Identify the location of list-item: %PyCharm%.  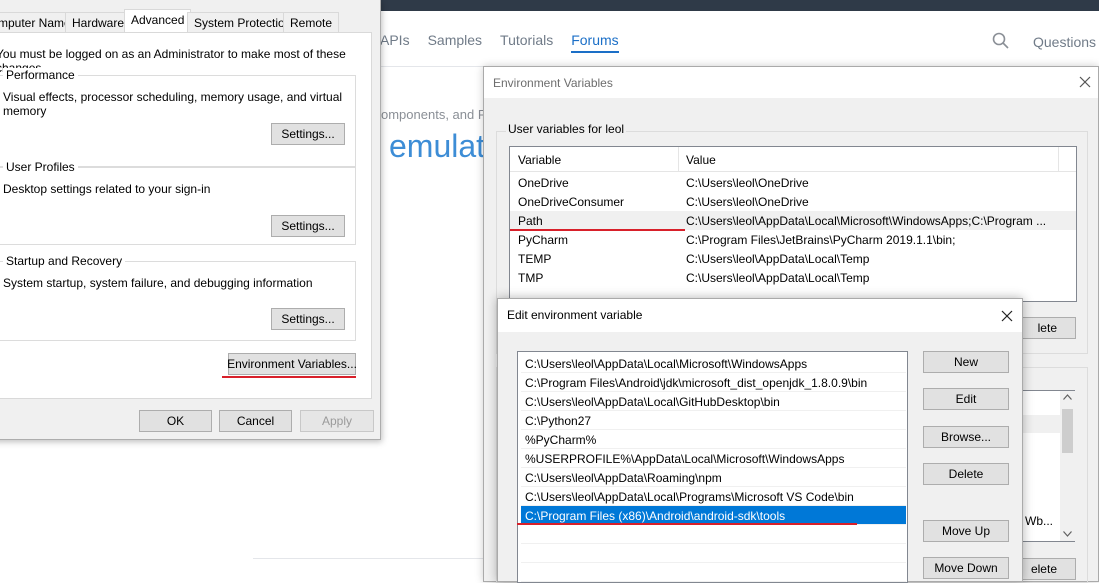
(713, 439).